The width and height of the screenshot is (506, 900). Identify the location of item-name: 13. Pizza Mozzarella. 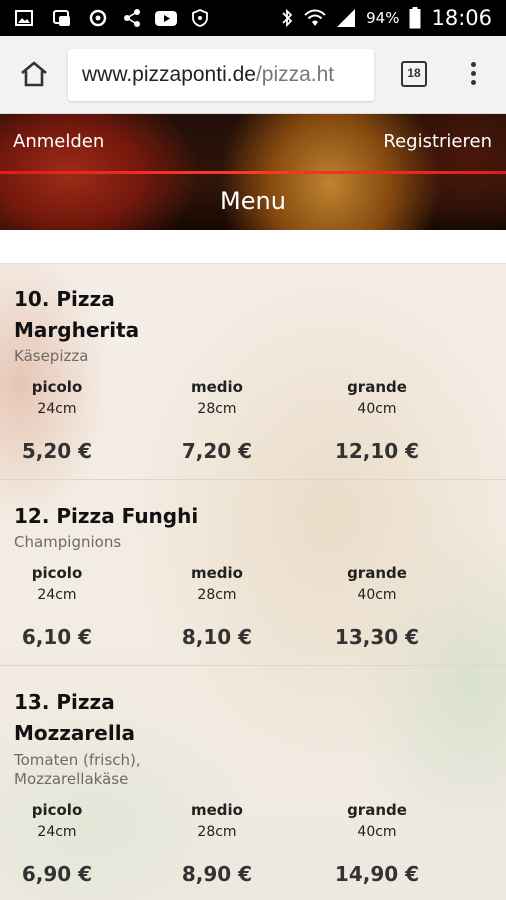
(164, 718).